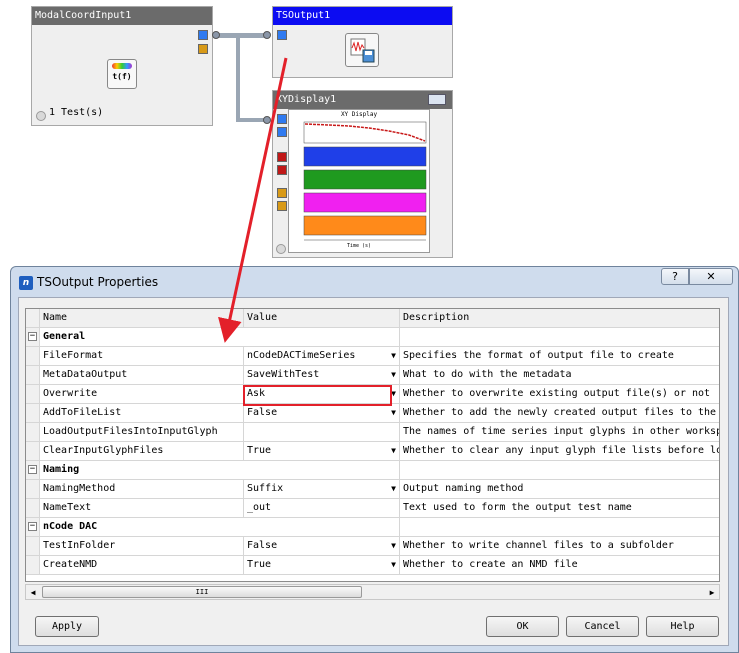  Describe the element at coordinates (602, 626) in the screenshot. I see `cancel-button: Cancel` at that location.